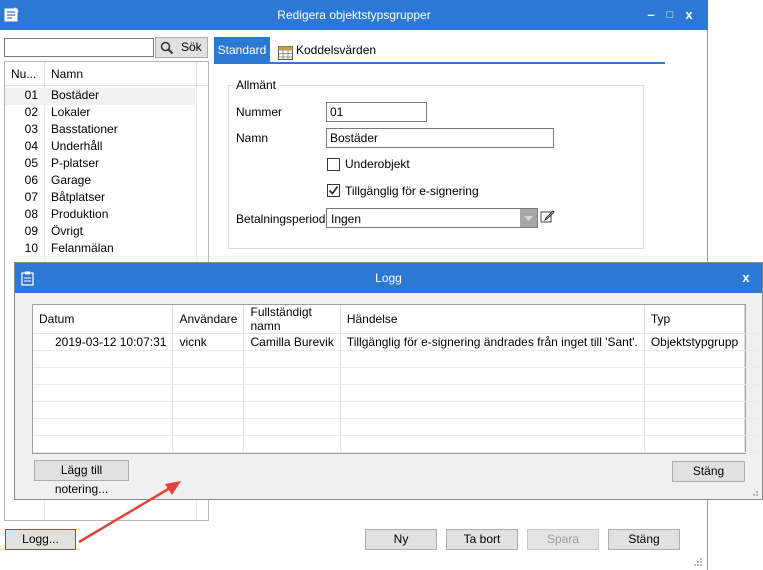 The image size is (763, 570). Describe the element at coordinates (129, 512) in the screenshot. I see `annotation-arrow` at that location.